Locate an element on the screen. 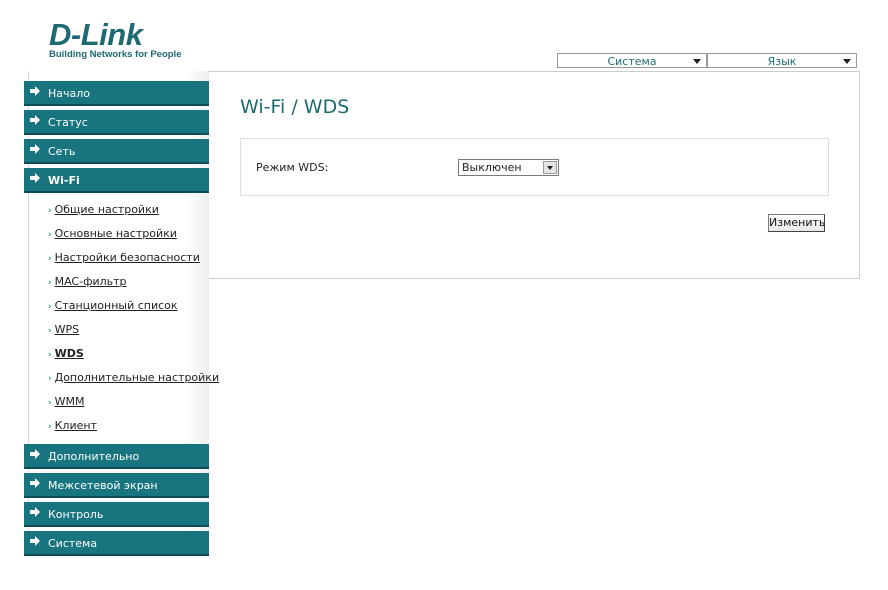  sidebar-item-label: Wi-Fi is located at coordinates (64, 180).